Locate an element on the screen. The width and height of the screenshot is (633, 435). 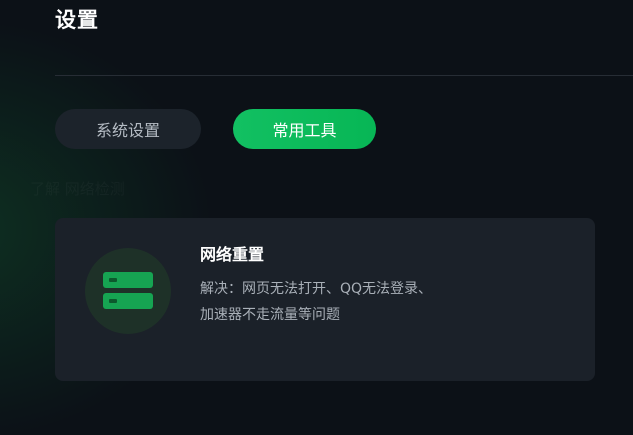
tool-icon-container is located at coordinates (128, 291).